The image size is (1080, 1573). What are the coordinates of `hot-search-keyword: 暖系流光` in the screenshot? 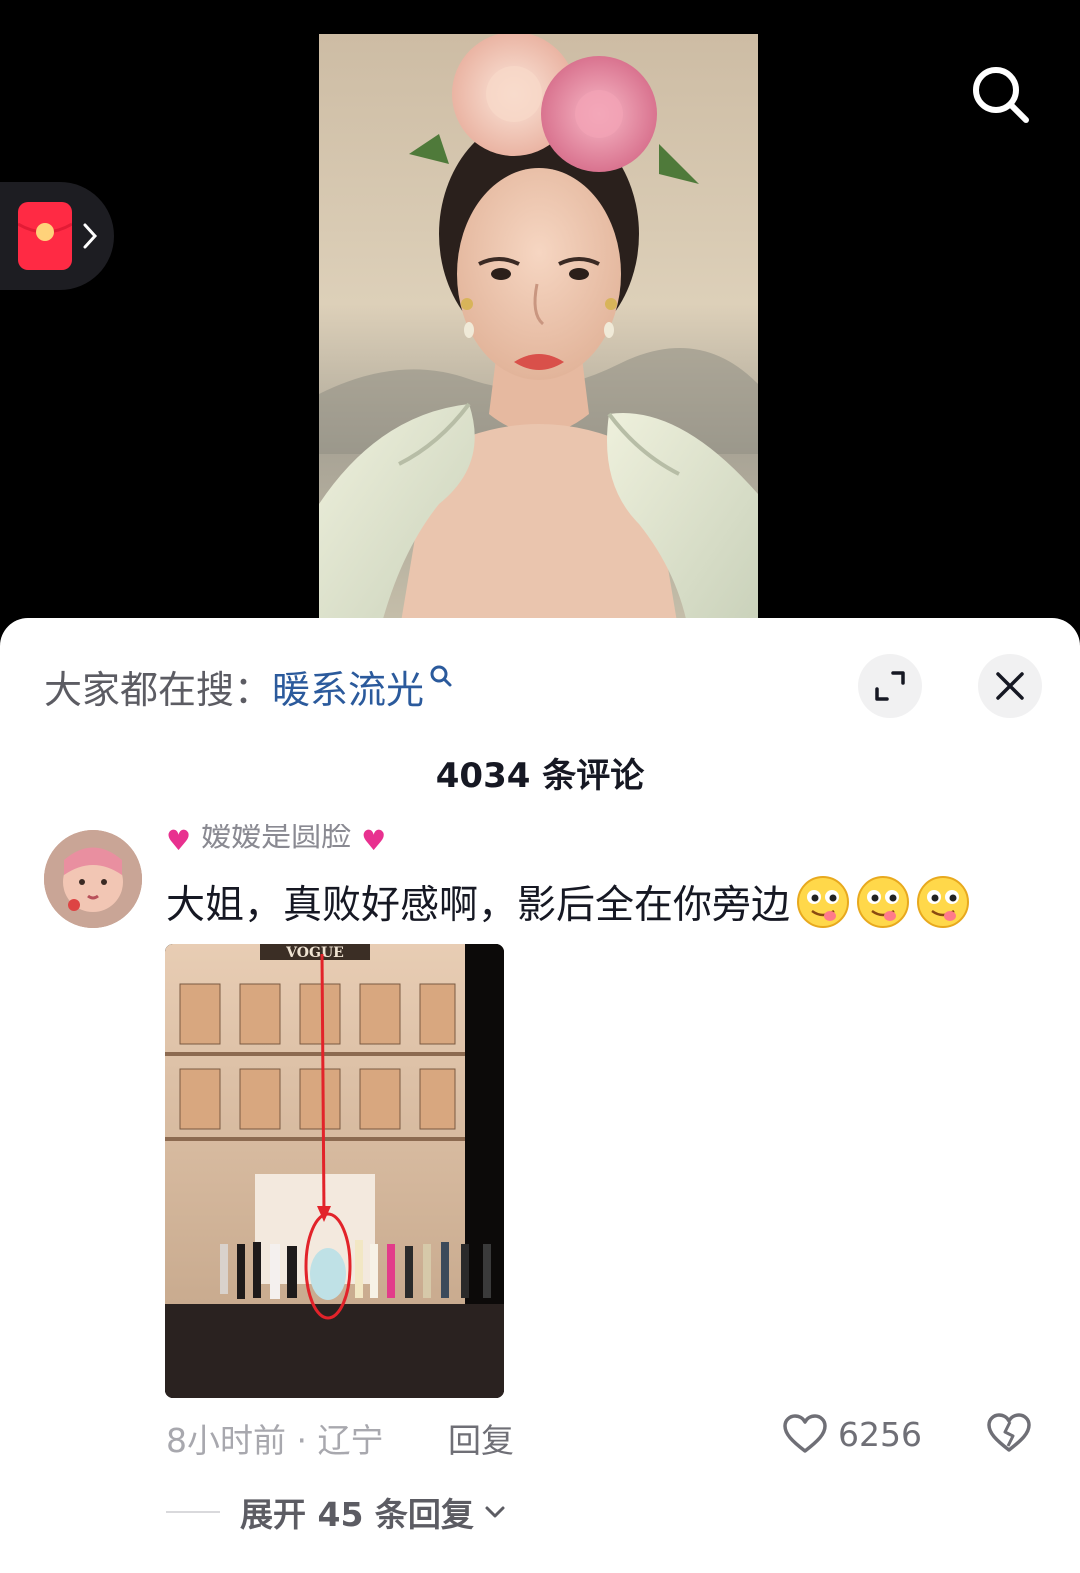 It's located at (348, 686).